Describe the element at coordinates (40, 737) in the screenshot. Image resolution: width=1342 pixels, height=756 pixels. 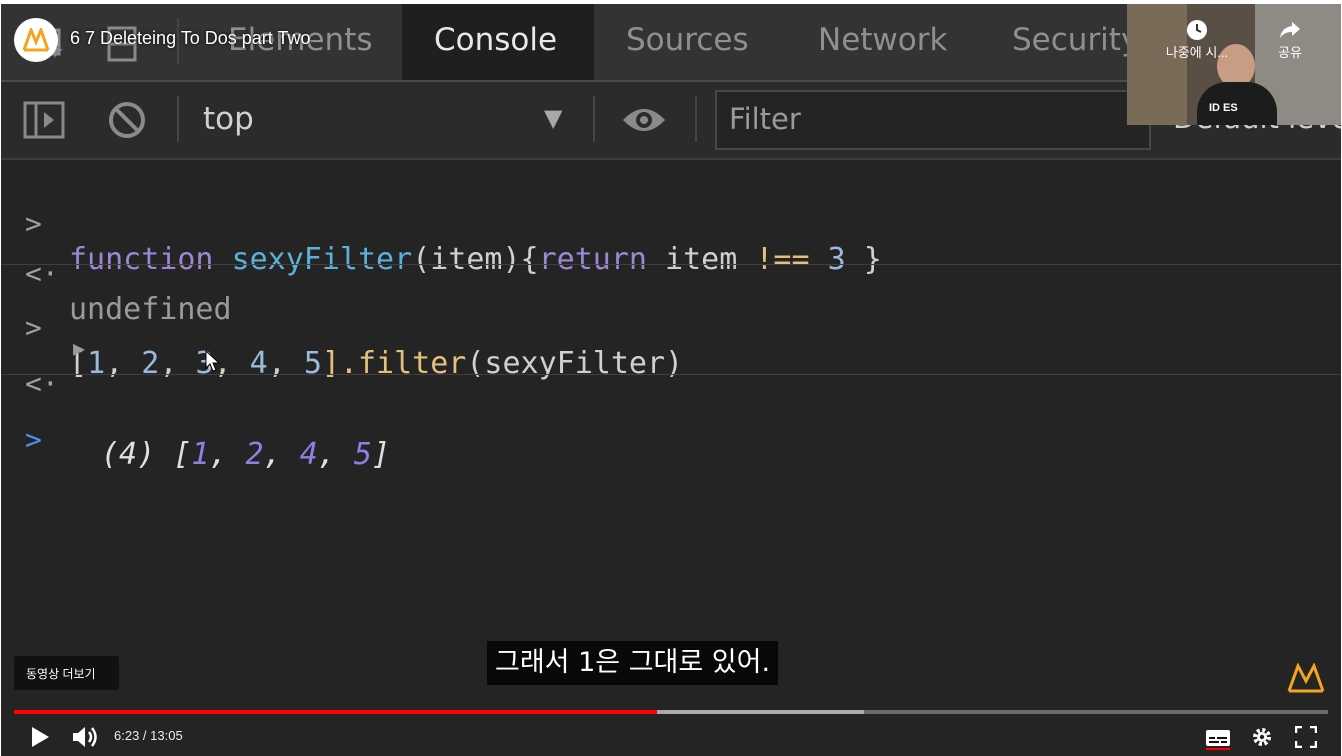
I see `play-icon` at that location.